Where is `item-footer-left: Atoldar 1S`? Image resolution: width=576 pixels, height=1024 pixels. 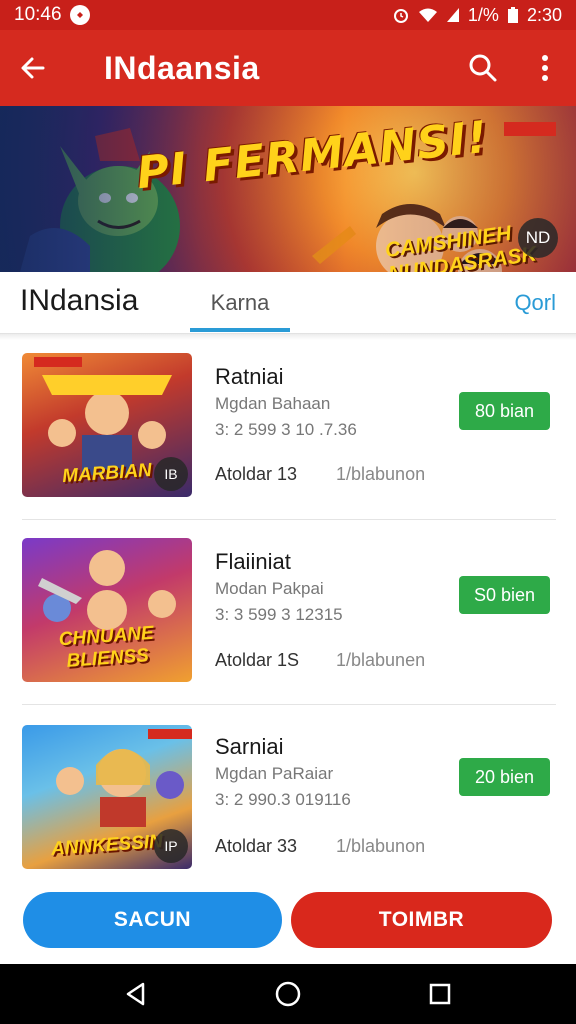
item-footer-left: Atoldar 1S is located at coordinates (257, 660).